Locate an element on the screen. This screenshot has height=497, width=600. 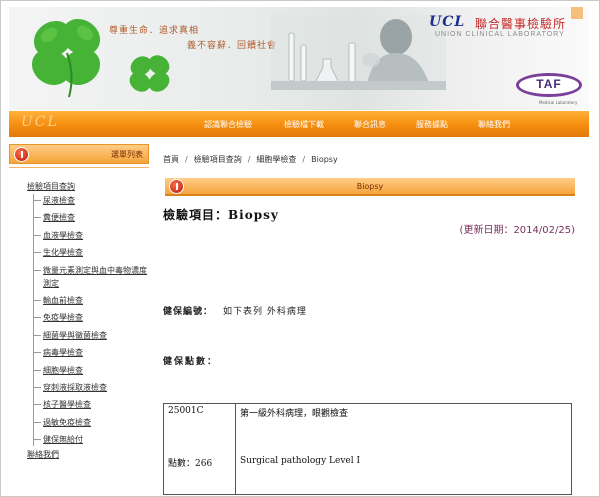
nav-item-contact: 聯絡我們 is located at coordinates (494, 124).